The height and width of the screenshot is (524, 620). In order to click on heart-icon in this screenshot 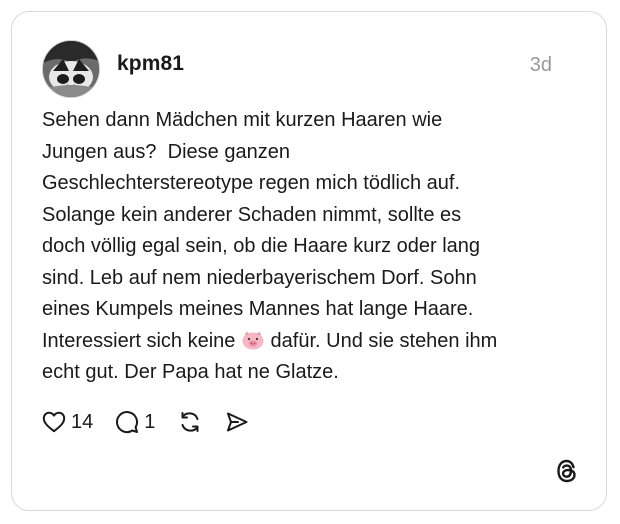, I will do `click(54, 422)`.